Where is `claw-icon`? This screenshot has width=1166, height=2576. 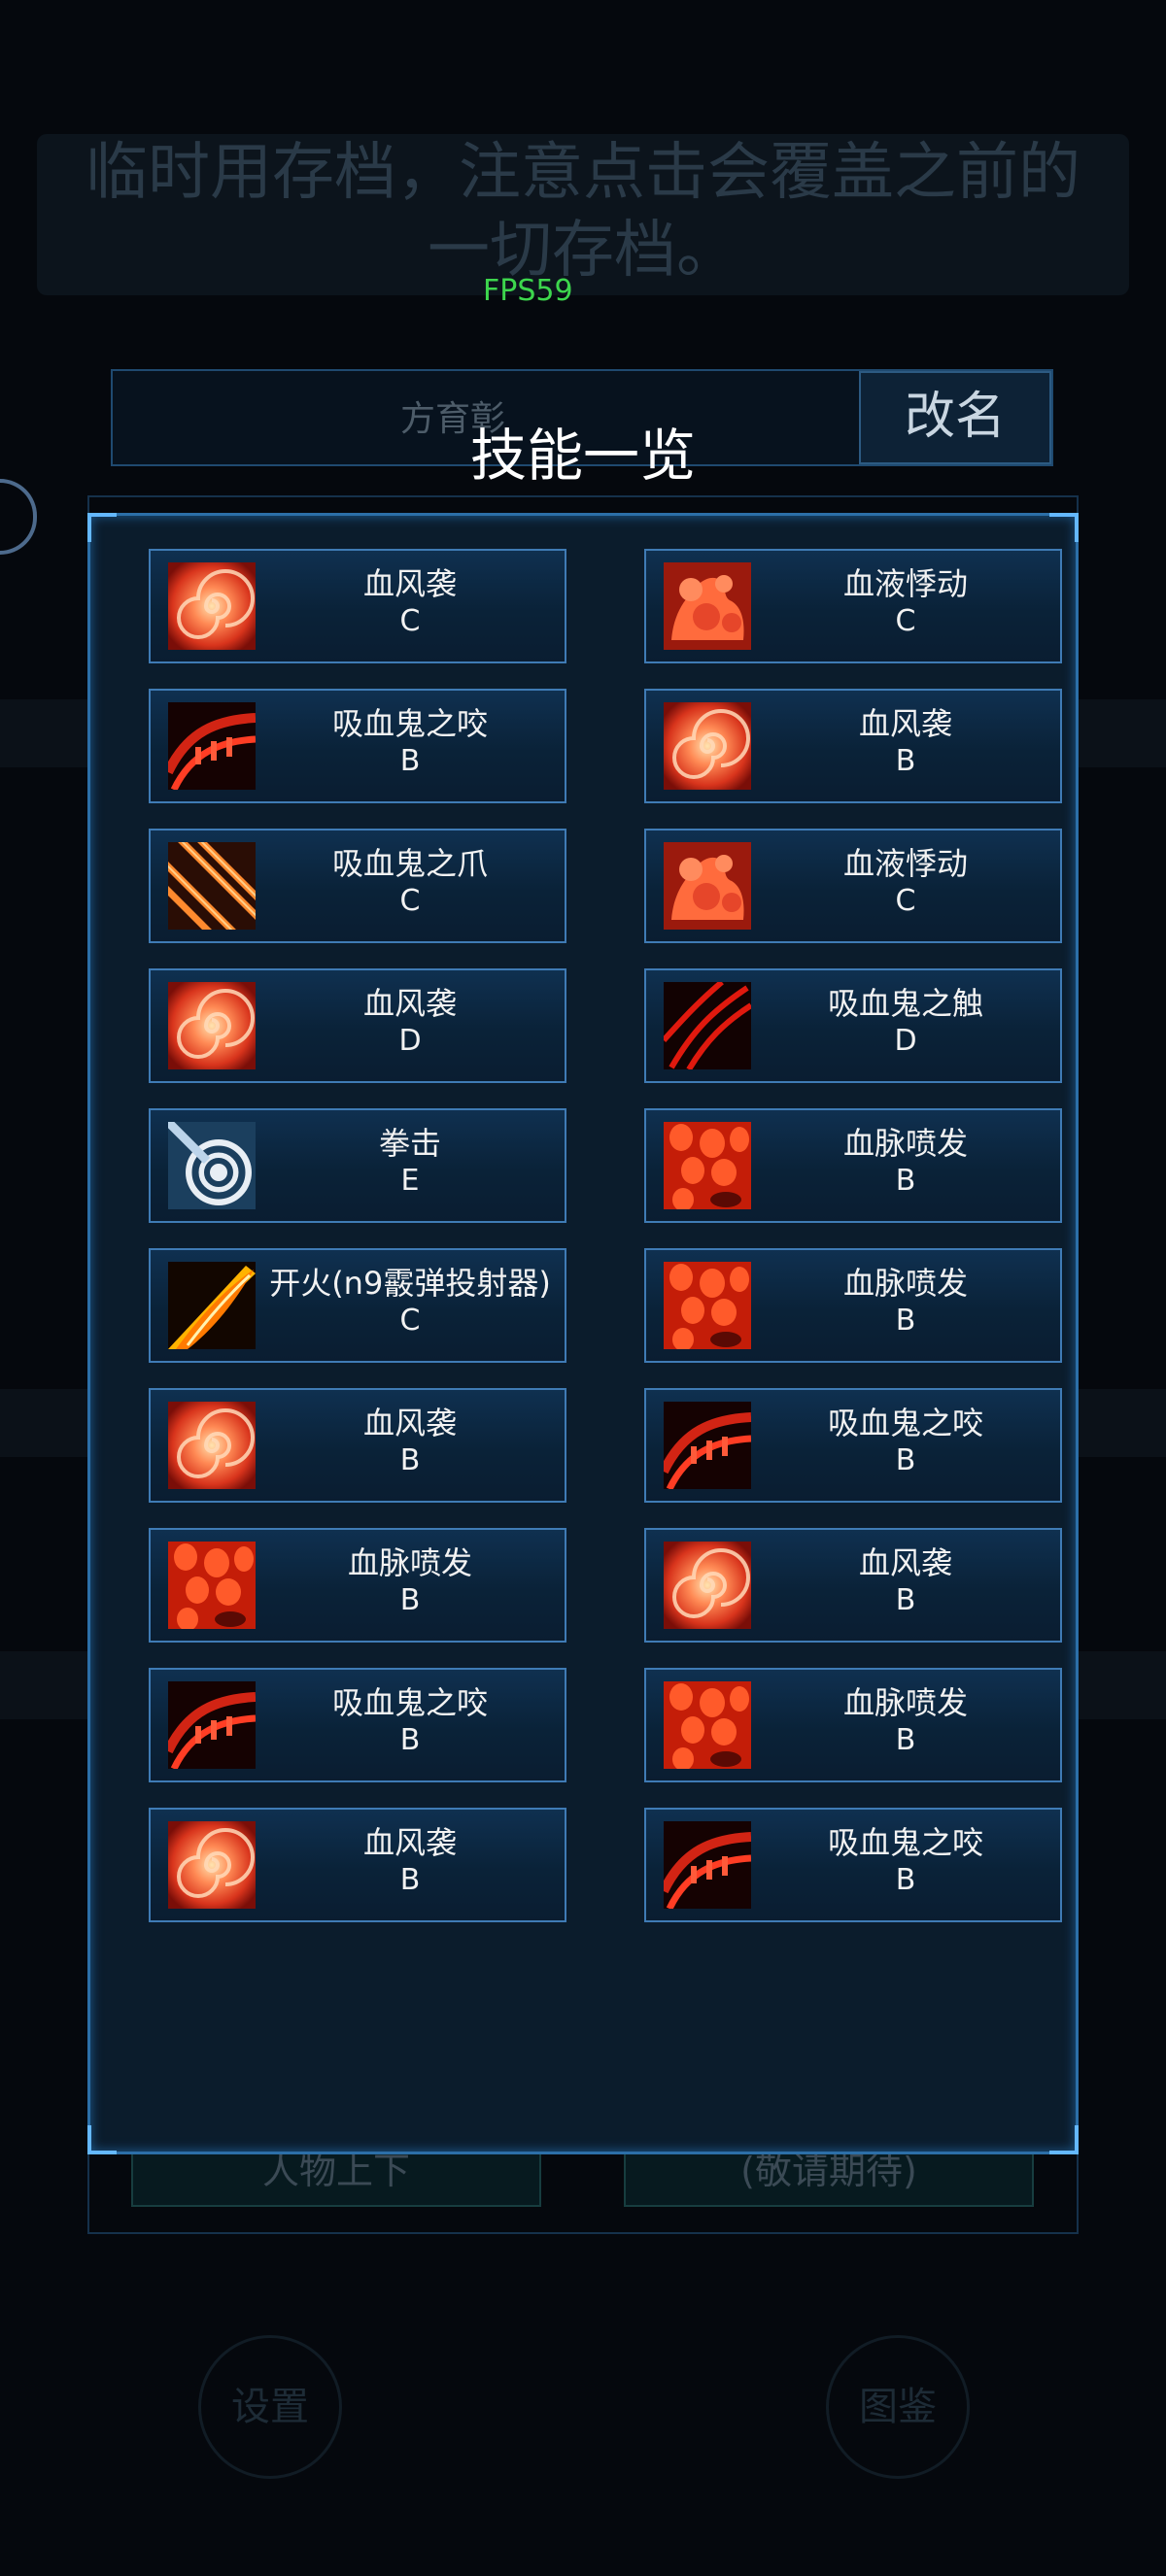 claw-icon is located at coordinates (212, 886).